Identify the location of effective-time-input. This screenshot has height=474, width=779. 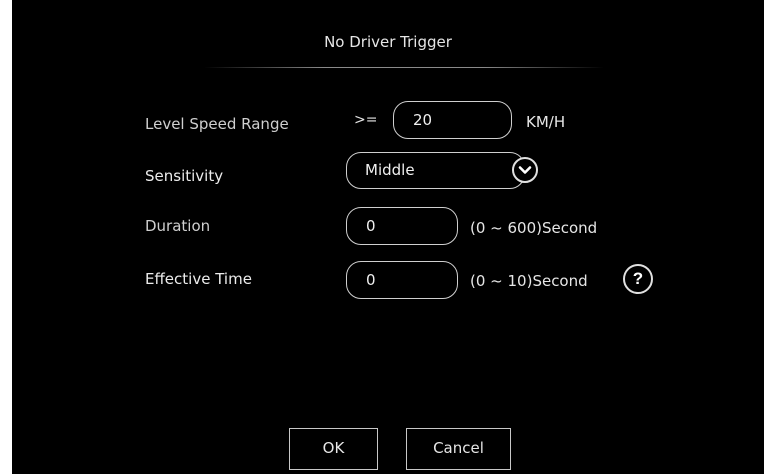
(402, 280).